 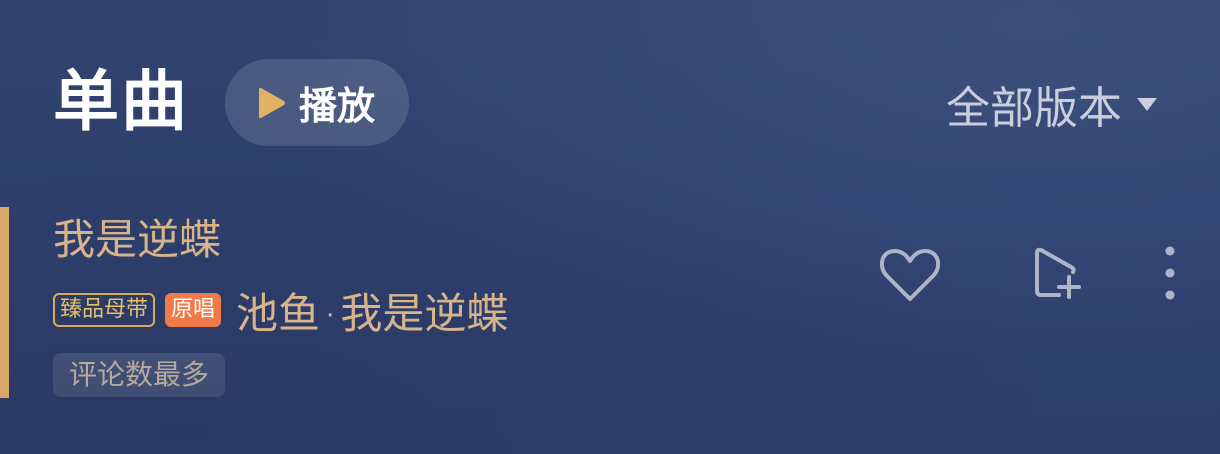 I want to click on now-playing-indicator, so click(x=4, y=302).